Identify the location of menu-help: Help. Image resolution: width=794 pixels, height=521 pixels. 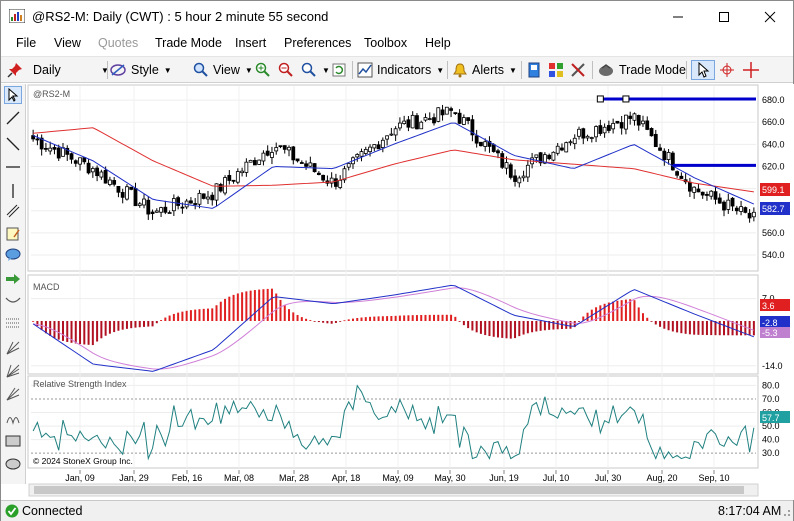
(438, 43).